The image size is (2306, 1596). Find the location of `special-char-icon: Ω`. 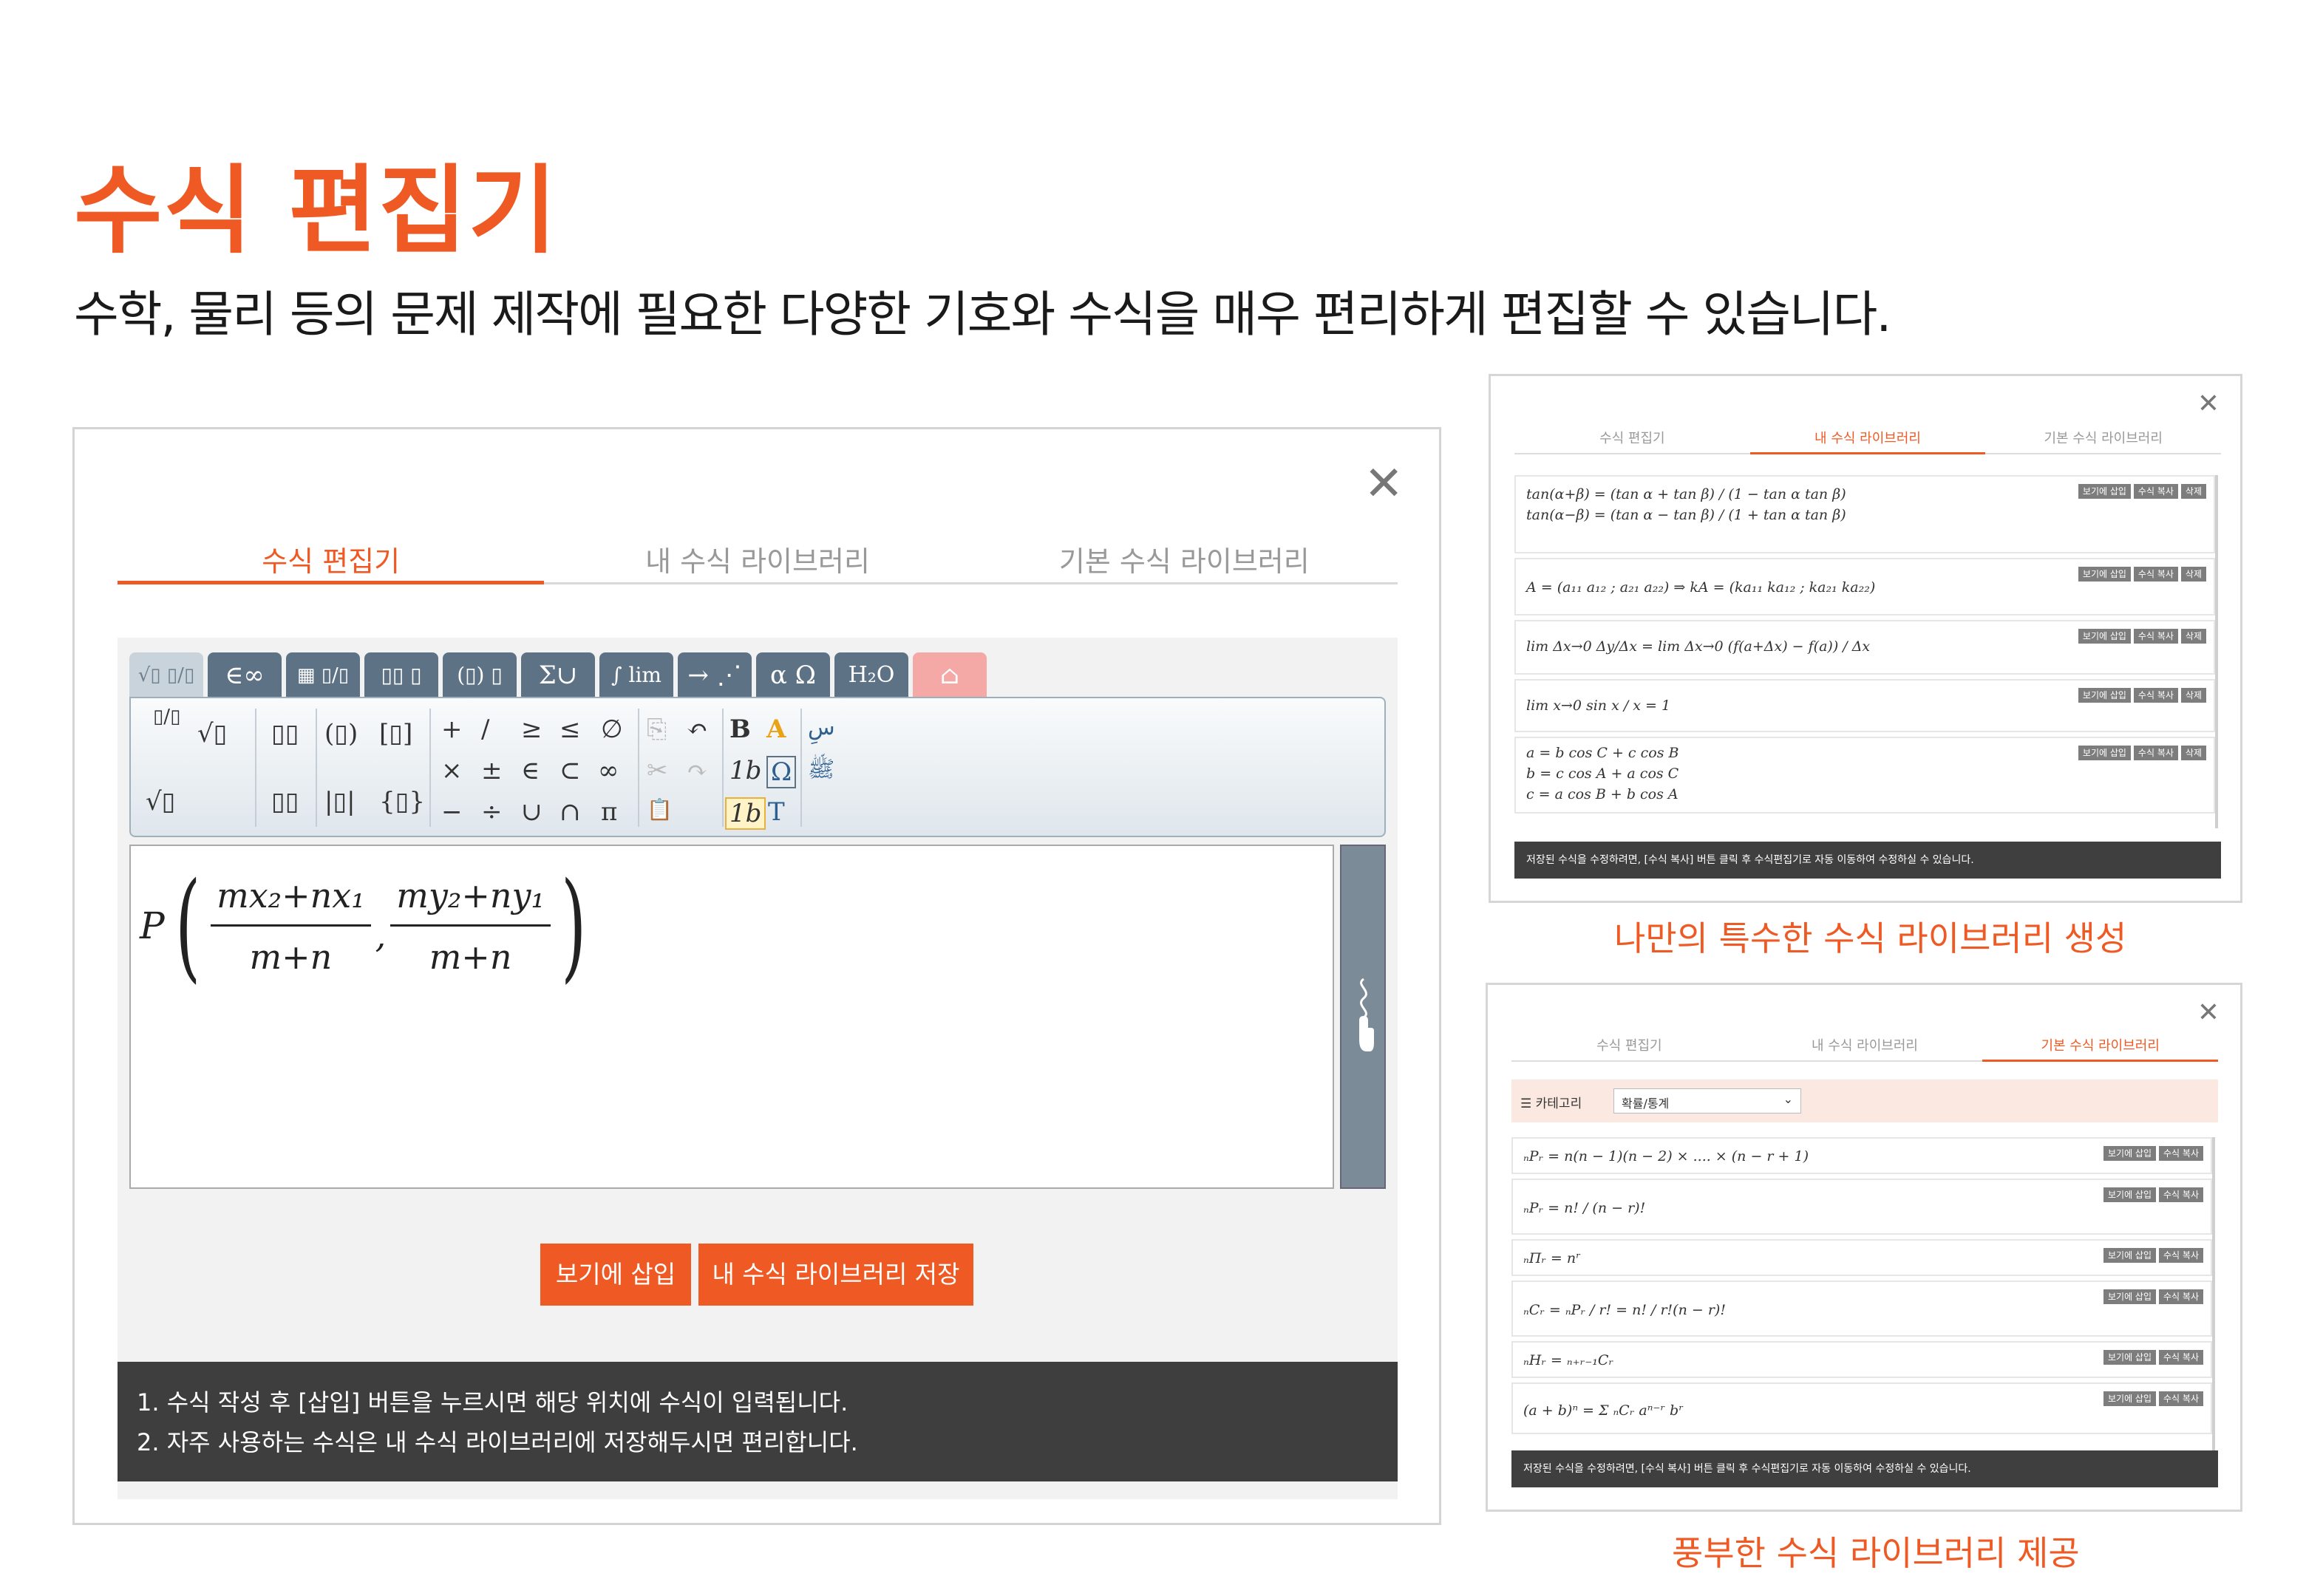

special-char-icon: Ω is located at coordinates (782, 772).